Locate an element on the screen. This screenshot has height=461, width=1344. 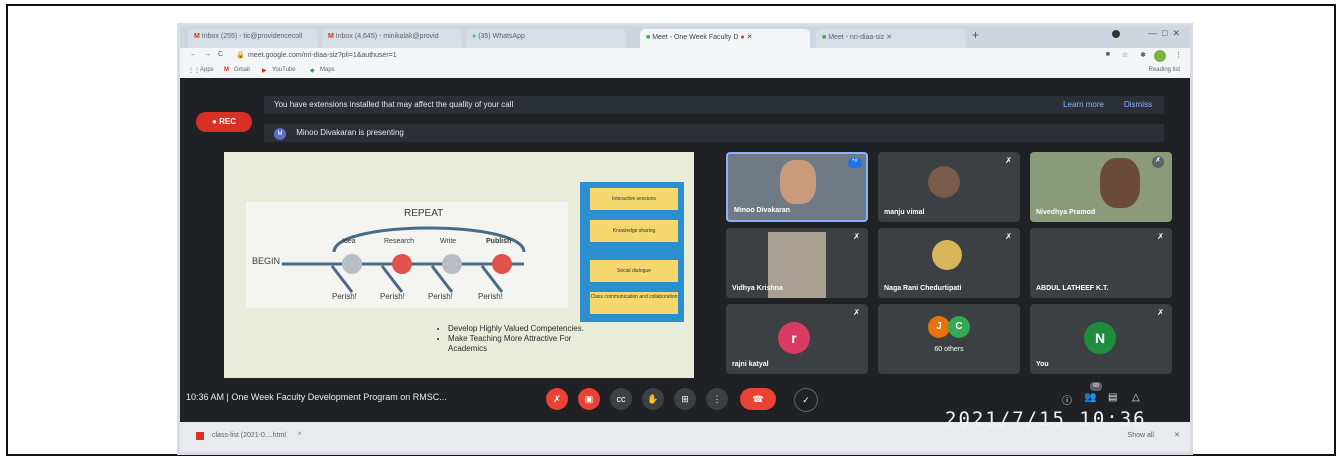
raise-hand-button: ✋ is located at coordinates (653, 399).